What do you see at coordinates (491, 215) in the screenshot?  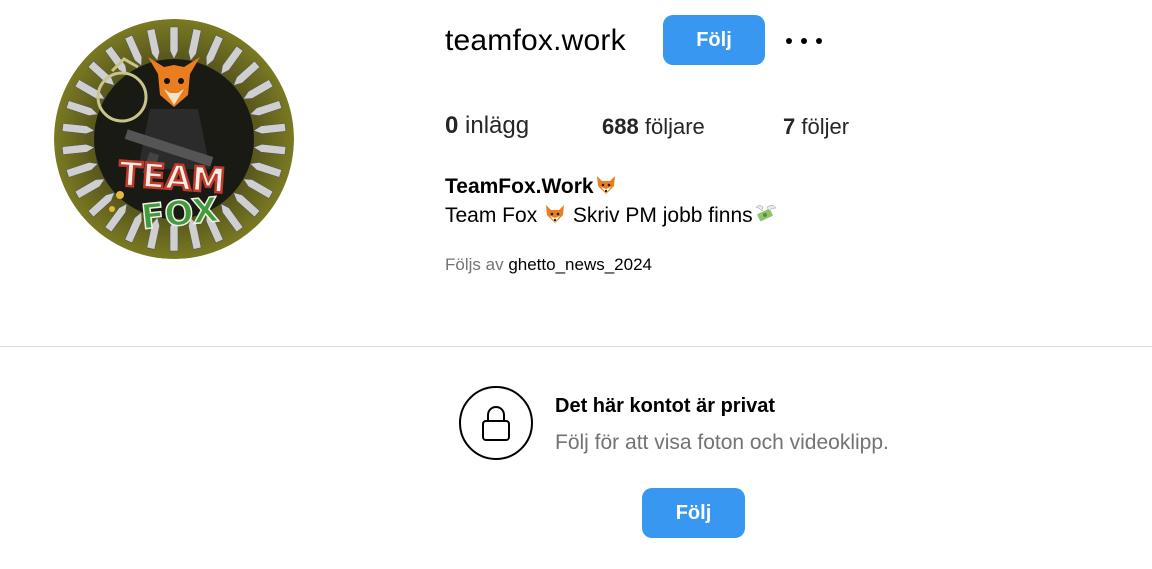 I see `bio-text-part1: Team Fox` at bounding box center [491, 215].